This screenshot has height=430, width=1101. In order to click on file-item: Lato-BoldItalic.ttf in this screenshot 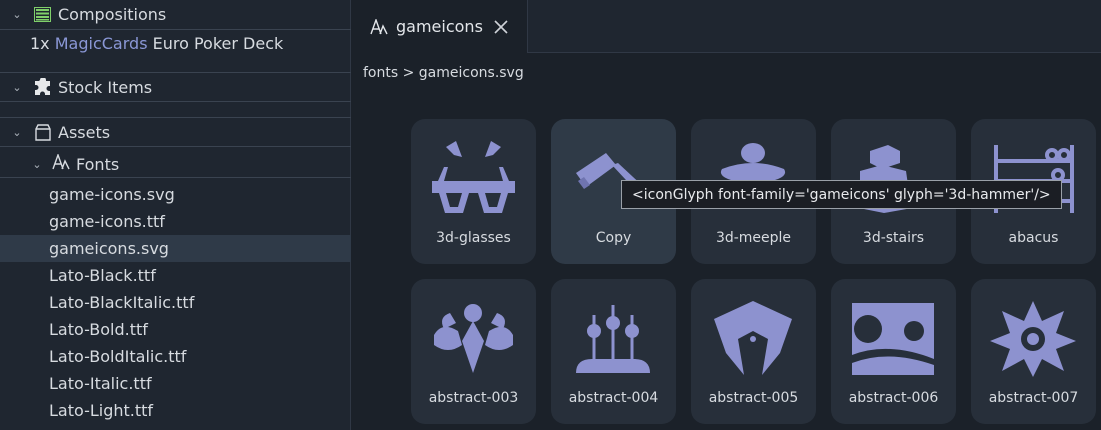, I will do `click(175, 356)`.